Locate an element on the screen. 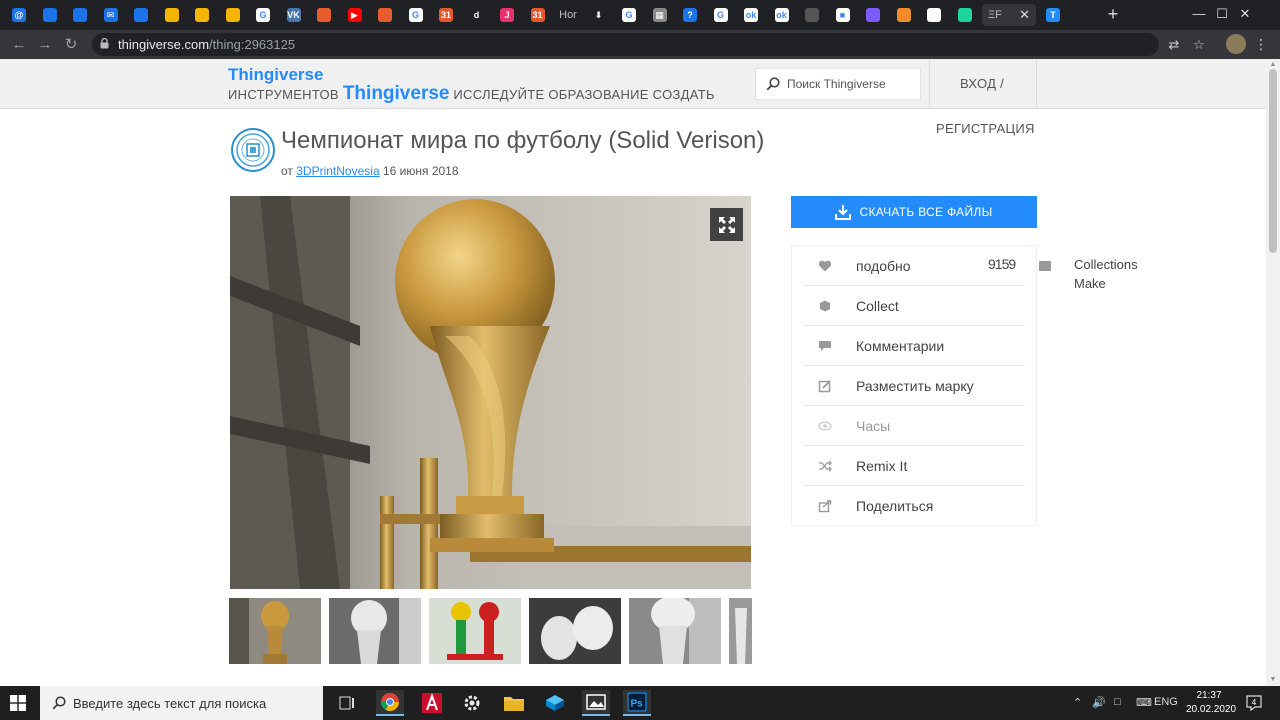  author-link: 3DPrintNovesia is located at coordinates (337, 171).